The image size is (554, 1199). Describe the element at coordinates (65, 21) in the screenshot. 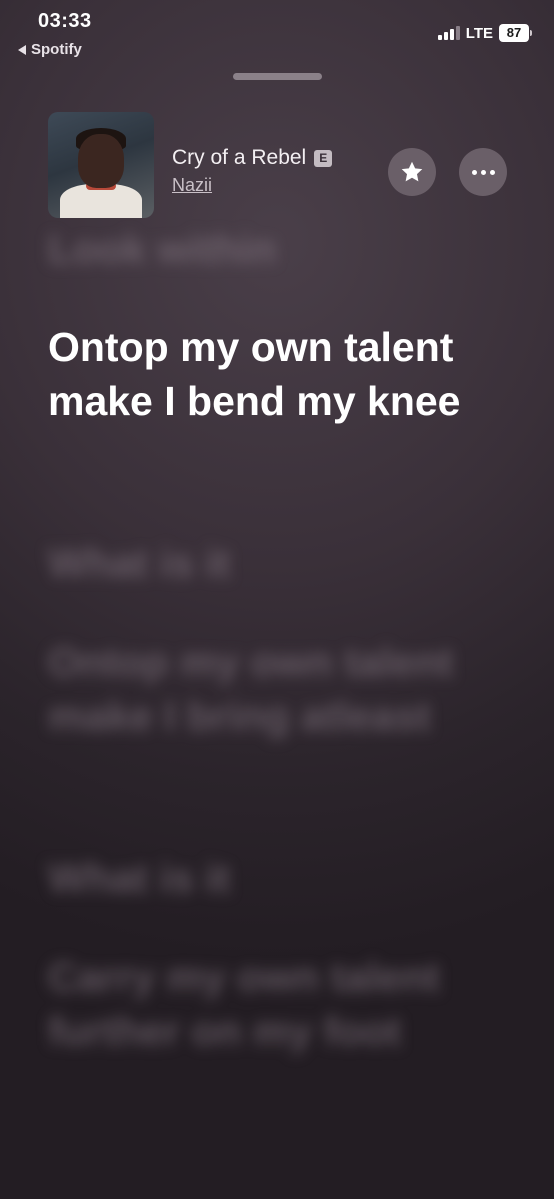

I see `status-time: 03:33` at that location.